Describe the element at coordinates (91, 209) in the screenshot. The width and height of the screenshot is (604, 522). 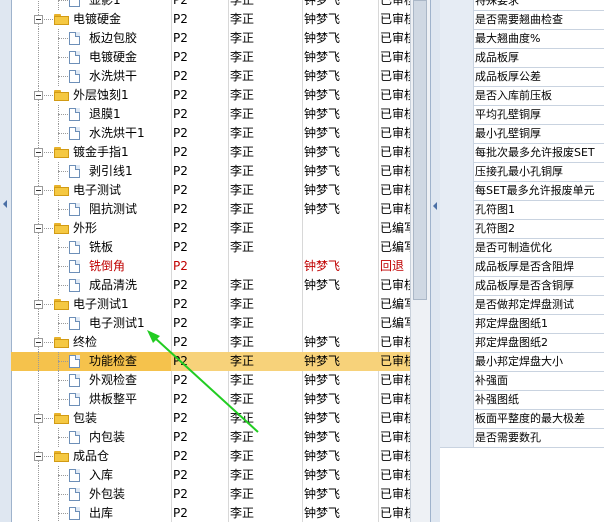
I see `row-name-cell: 阻抗测试` at that location.